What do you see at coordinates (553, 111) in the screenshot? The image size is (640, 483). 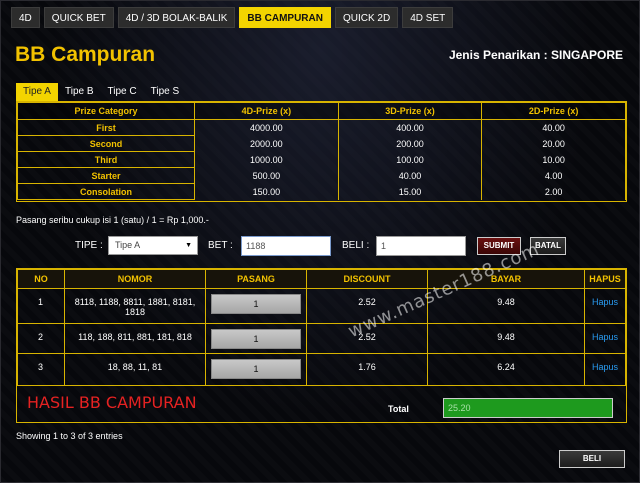 I see `prize-header-2d: 2D-Prize (x)` at bounding box center [553, 111].